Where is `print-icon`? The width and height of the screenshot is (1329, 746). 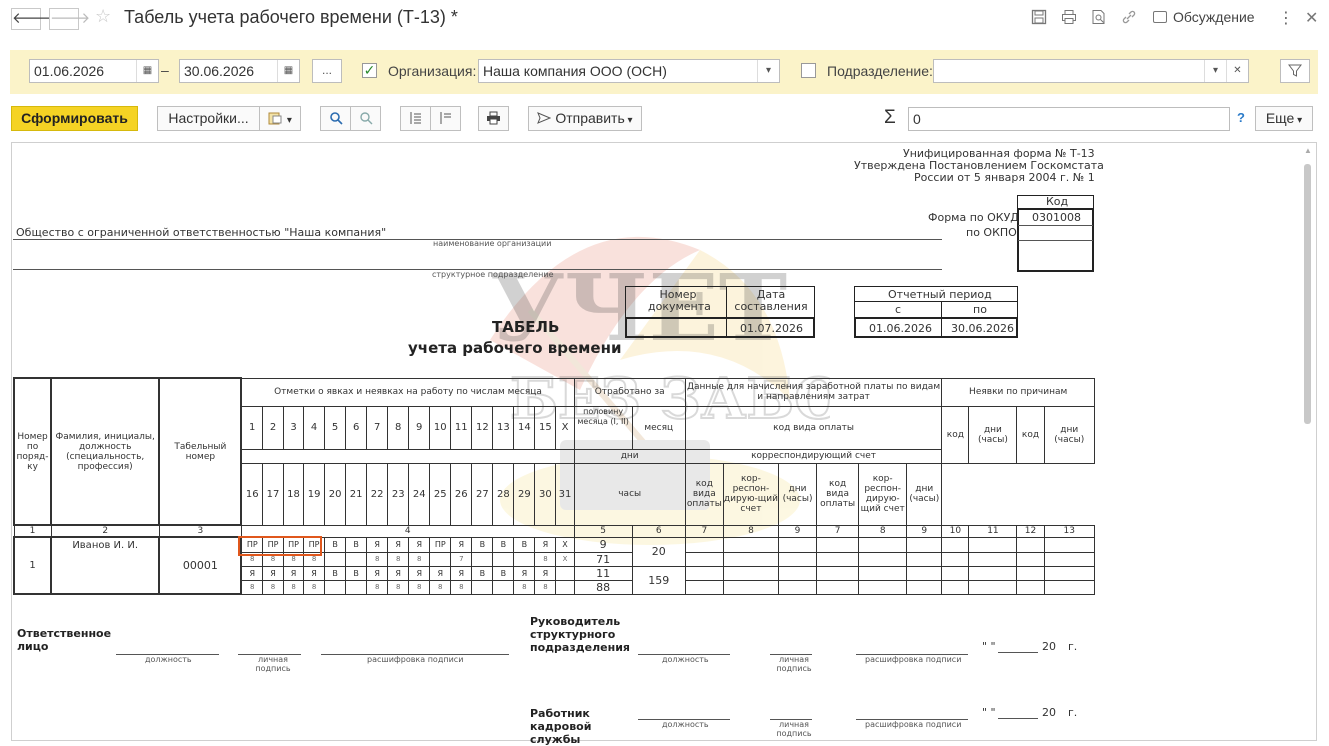 print-icon is located at coordinates (1069, 18).